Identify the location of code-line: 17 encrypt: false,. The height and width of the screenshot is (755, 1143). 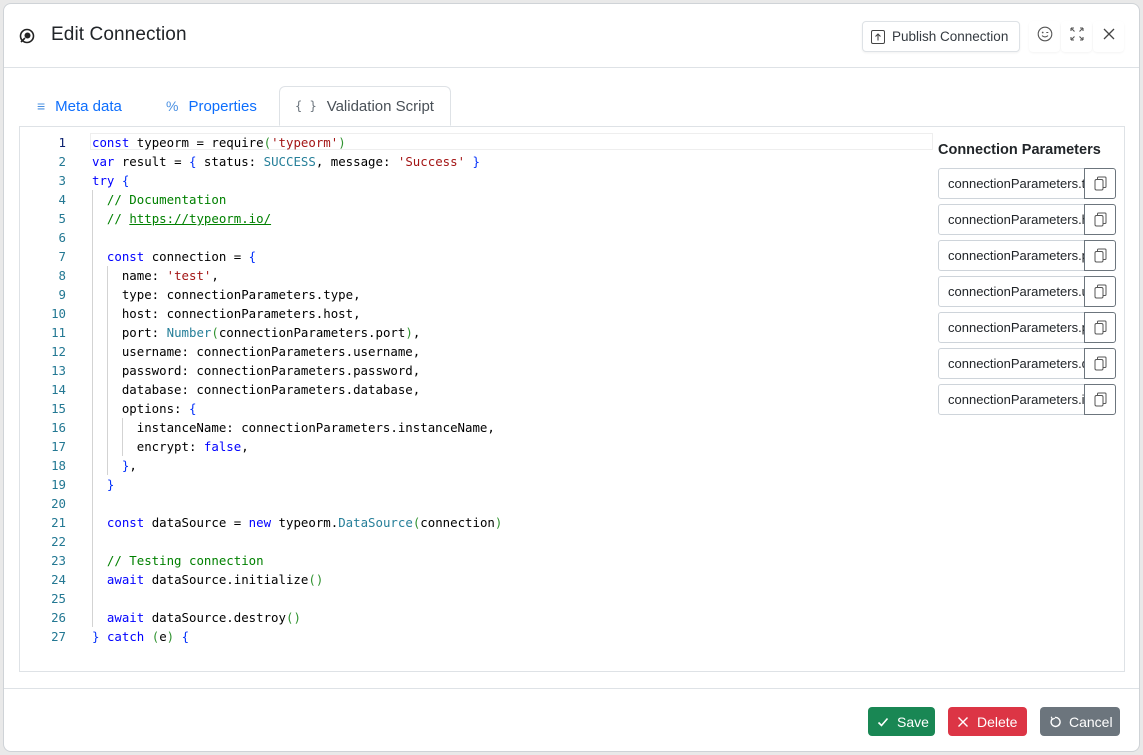
(477, 446).